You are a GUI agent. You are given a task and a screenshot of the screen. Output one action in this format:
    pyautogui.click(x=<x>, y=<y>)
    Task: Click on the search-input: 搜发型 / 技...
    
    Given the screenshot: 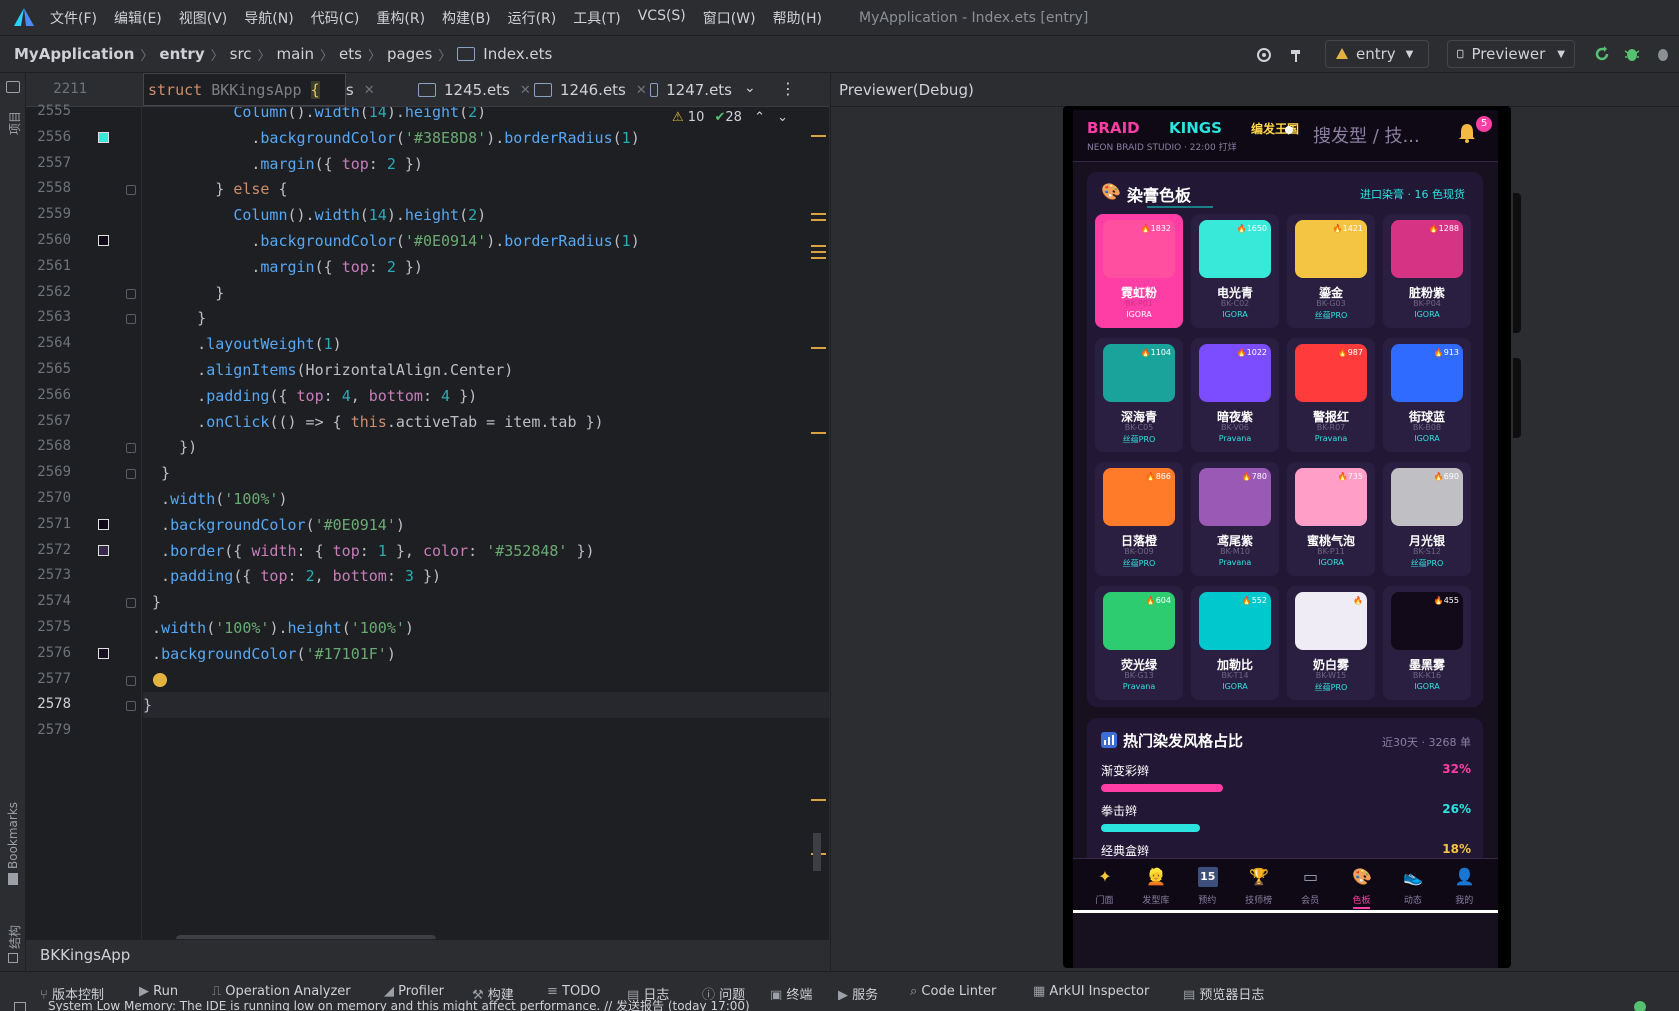 What is the action you would take?
    pyautogui.click(x=1366, y=135)
    